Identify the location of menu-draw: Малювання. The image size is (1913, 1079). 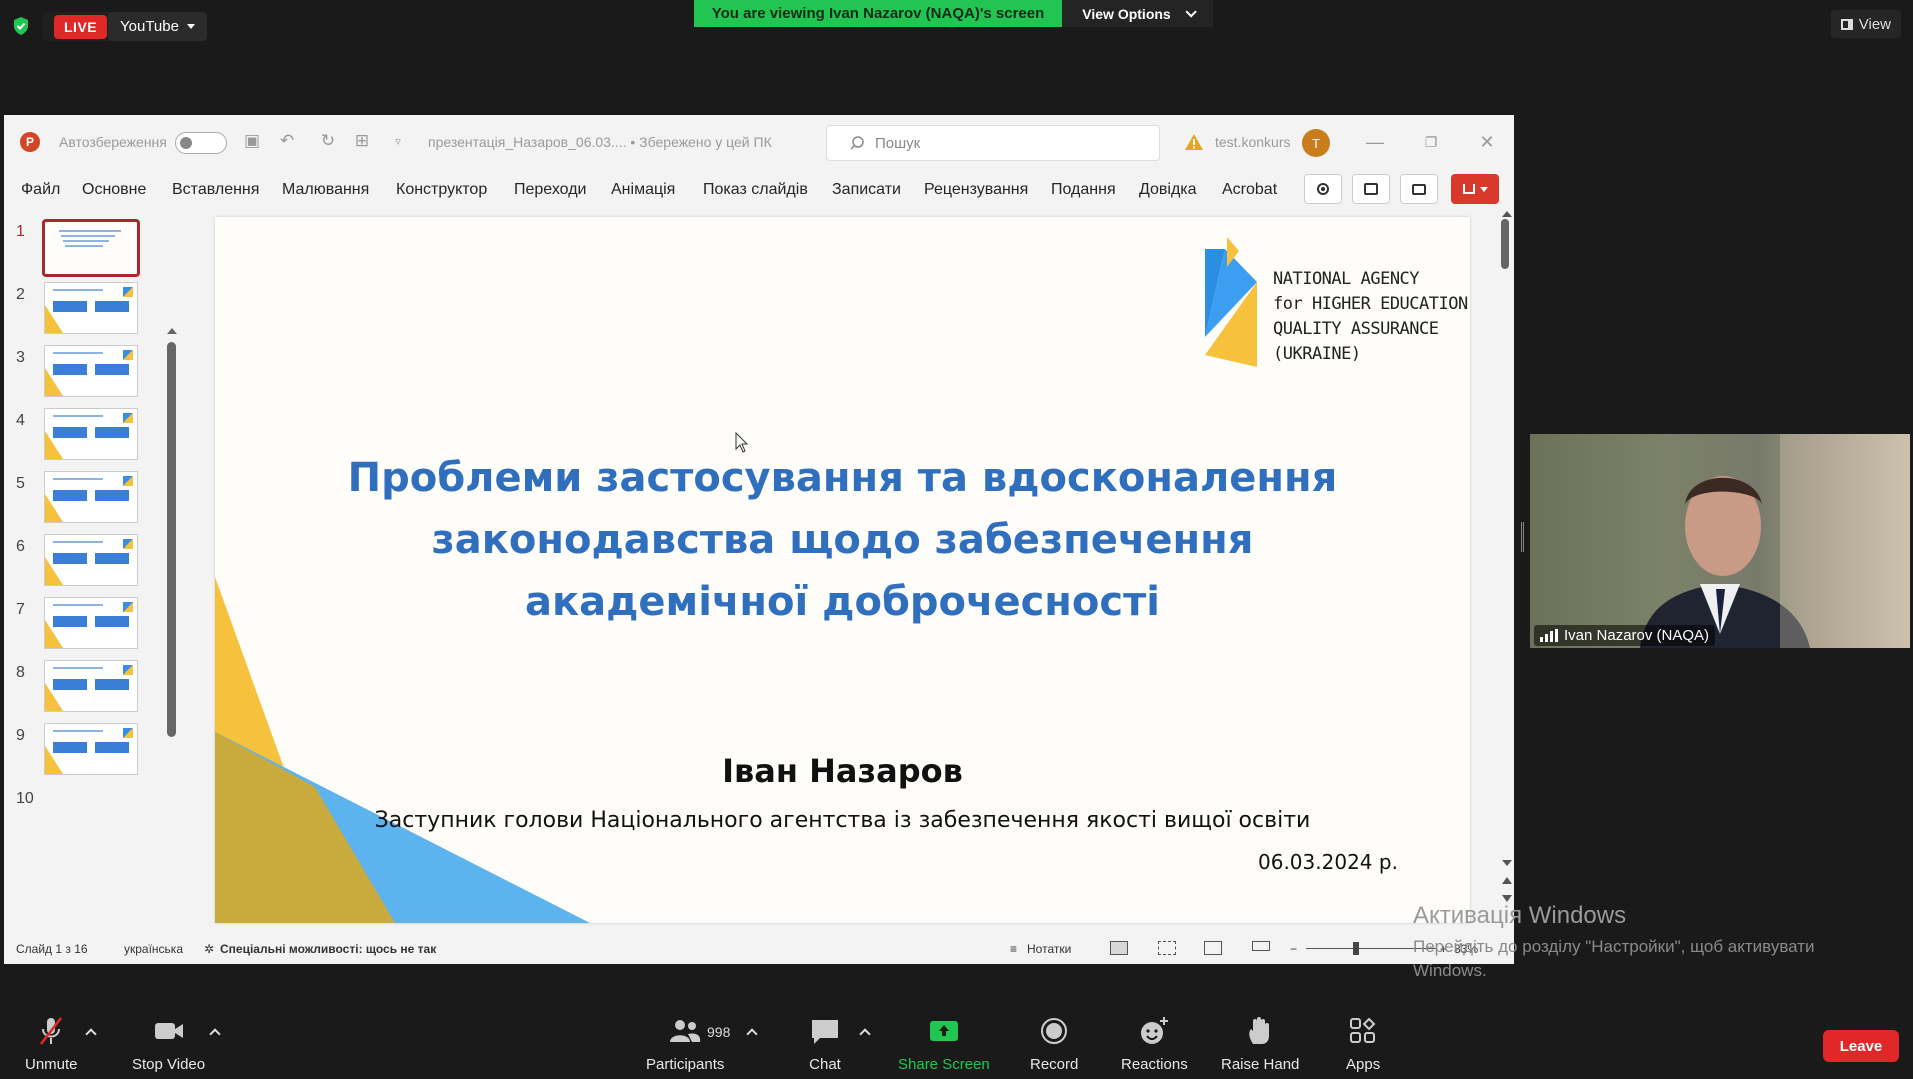
(325, 190).